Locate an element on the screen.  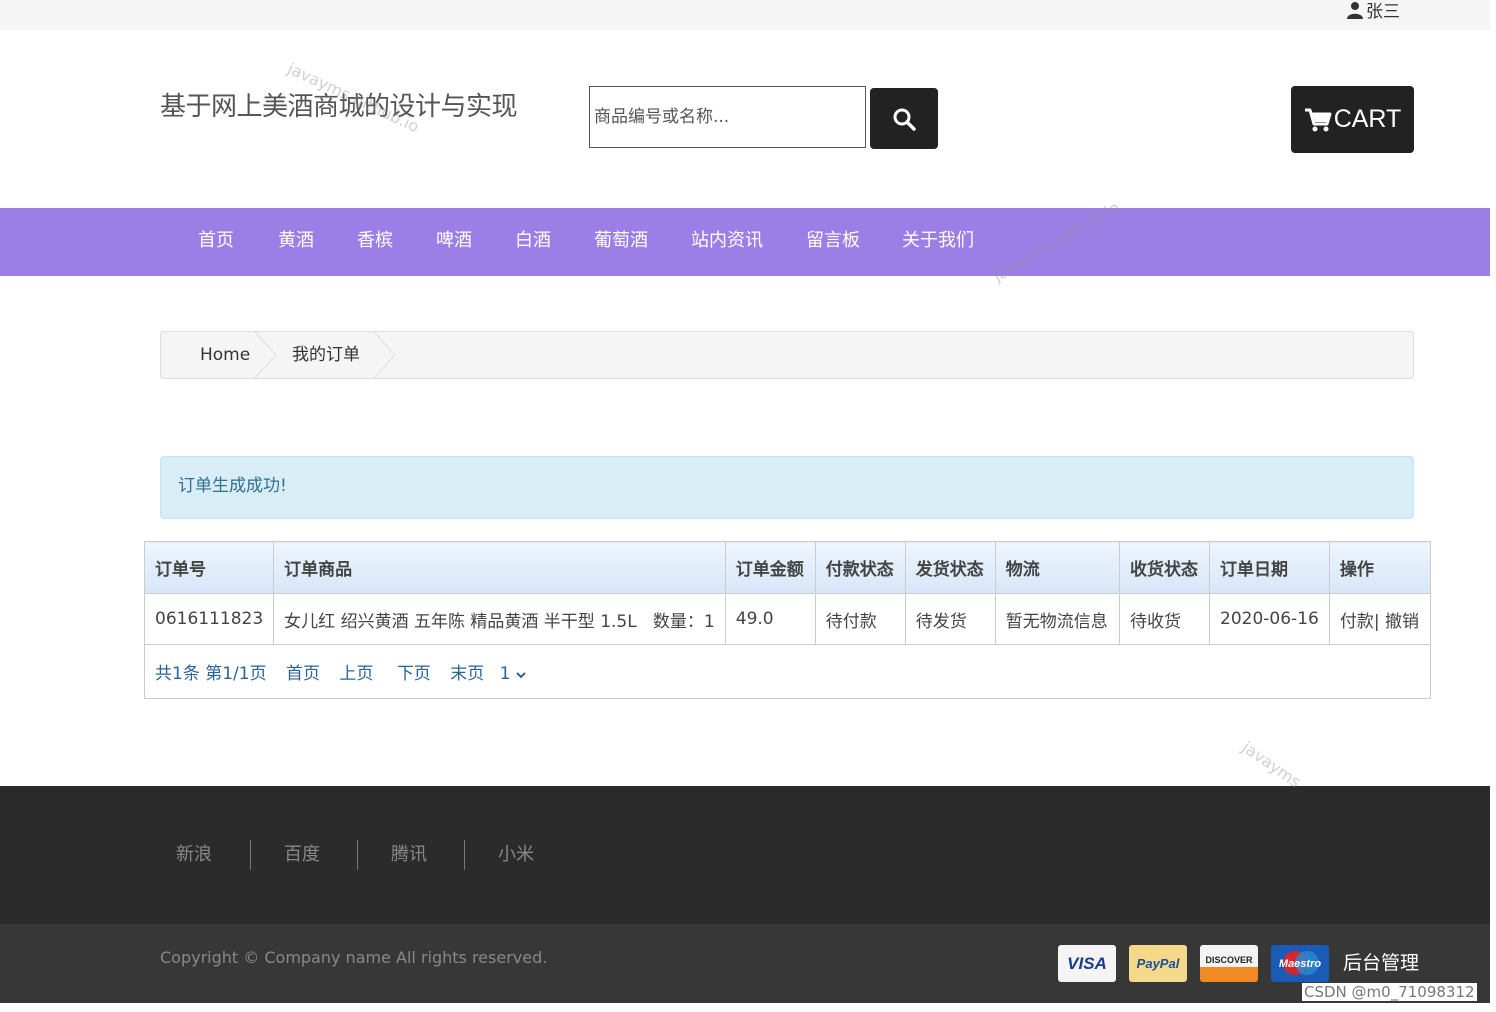
footer-link-baidu: 百度 is located at coordinates (302, 853).